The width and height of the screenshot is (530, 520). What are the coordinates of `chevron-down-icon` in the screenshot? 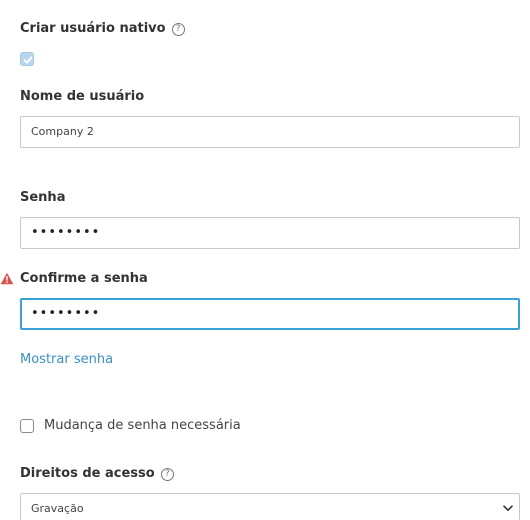 It's located at (508, 508).